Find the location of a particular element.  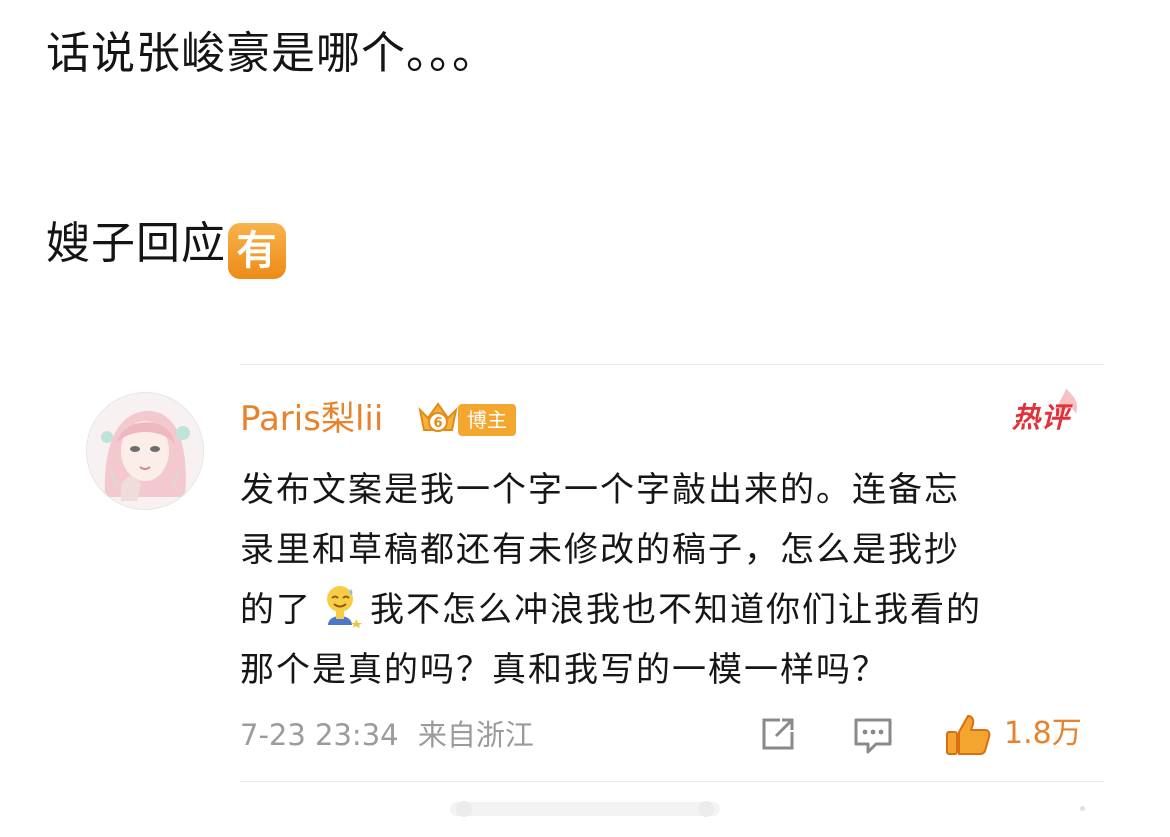

comment-username: Paris梨lii is located at coordinates (311, 419).